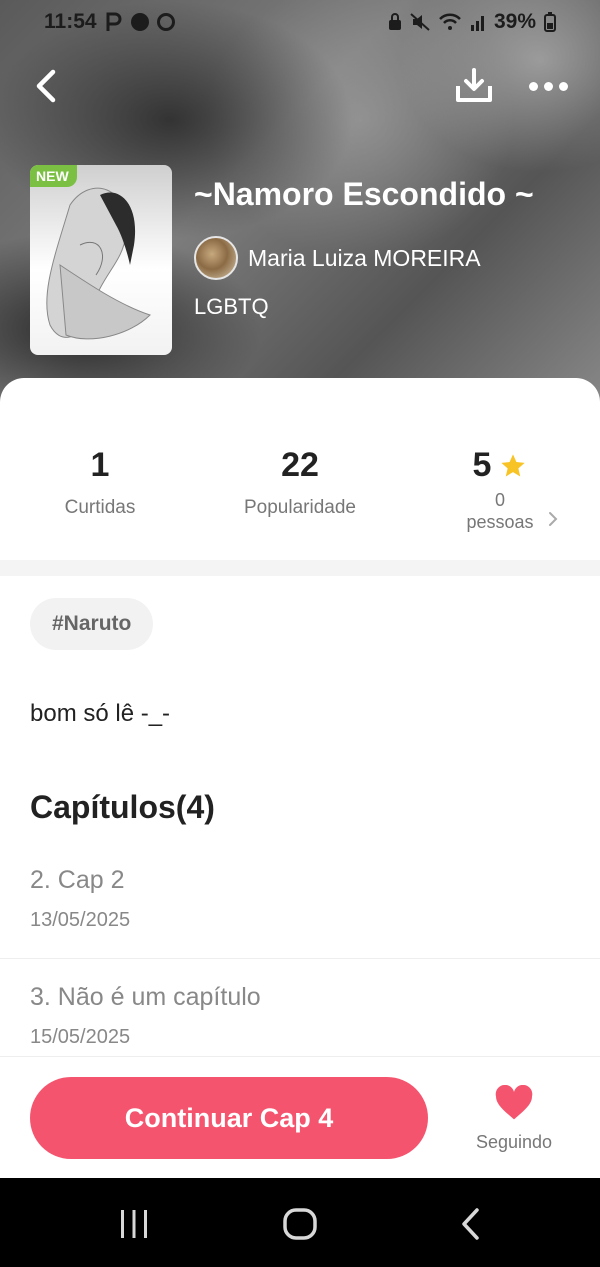 This screenshot has width=600, height=1267. I want to click on follow-label: Seguindo, so click(514, 1142).